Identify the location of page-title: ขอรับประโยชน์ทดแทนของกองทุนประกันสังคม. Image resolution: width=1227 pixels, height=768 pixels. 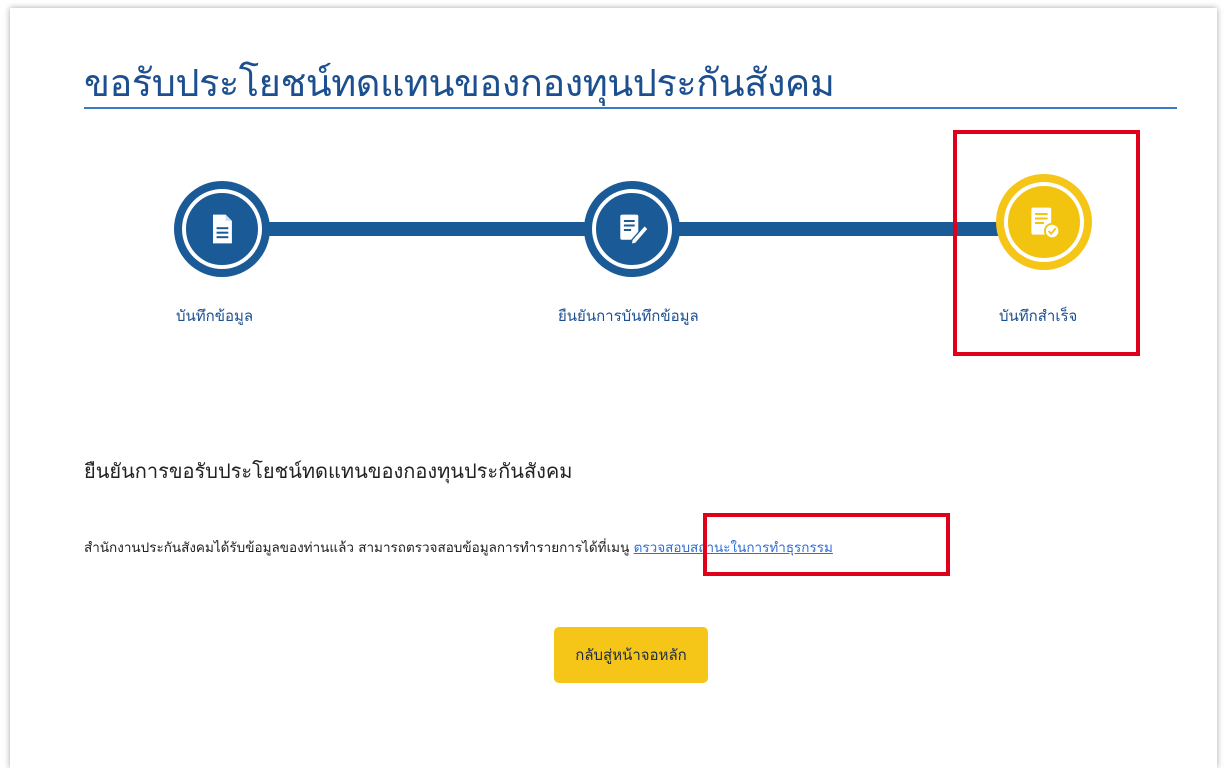
(459, 83).